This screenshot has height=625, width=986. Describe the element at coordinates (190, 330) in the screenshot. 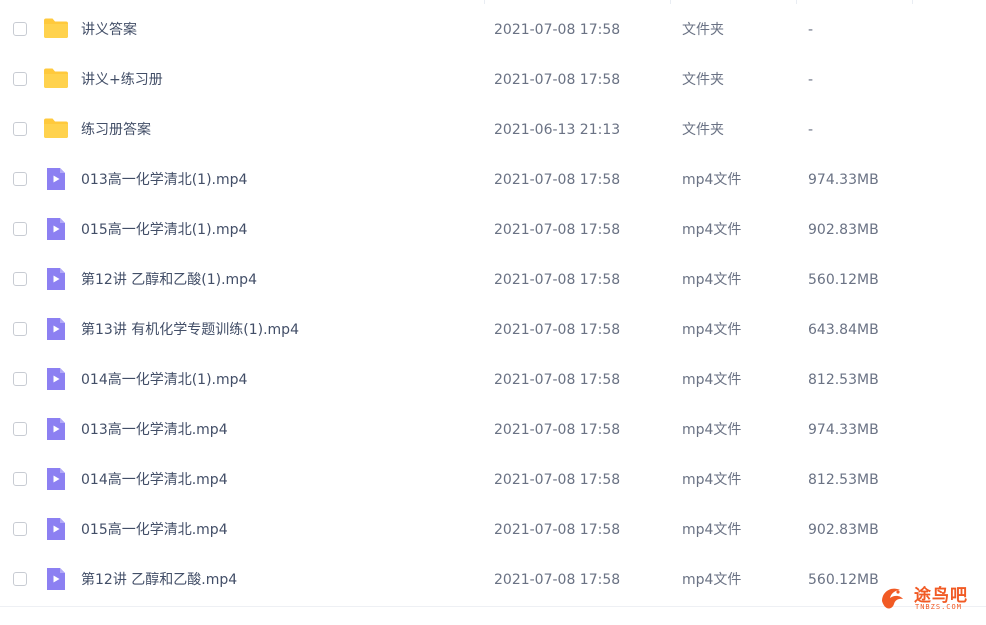

I see `file-name: 第13讲 有机化学专题训练(1).mp4` at that location.